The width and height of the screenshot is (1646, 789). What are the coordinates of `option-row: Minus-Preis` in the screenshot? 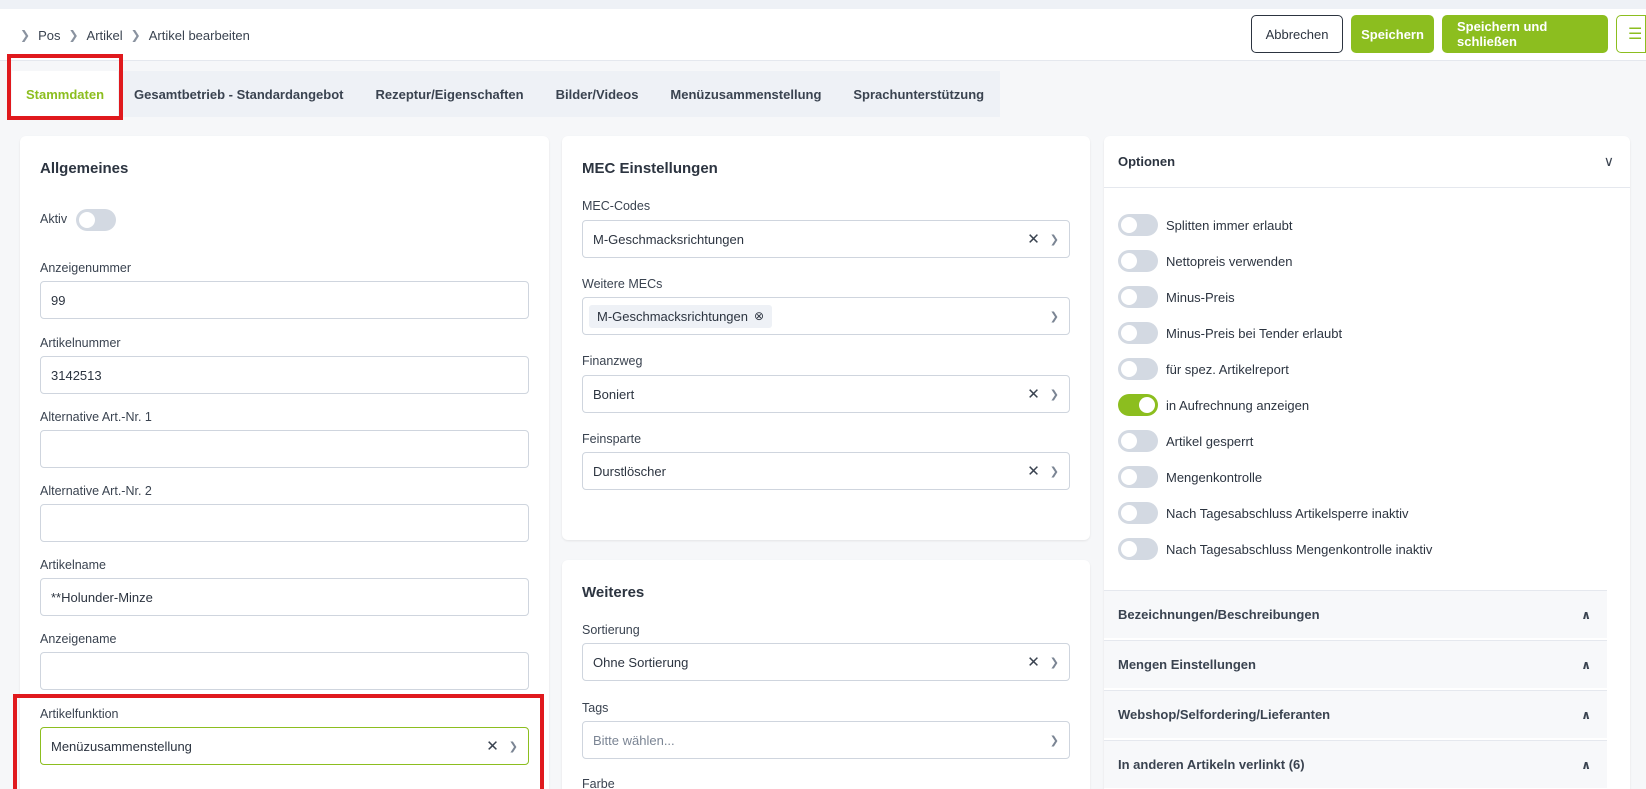 It's located at (1176, 297).